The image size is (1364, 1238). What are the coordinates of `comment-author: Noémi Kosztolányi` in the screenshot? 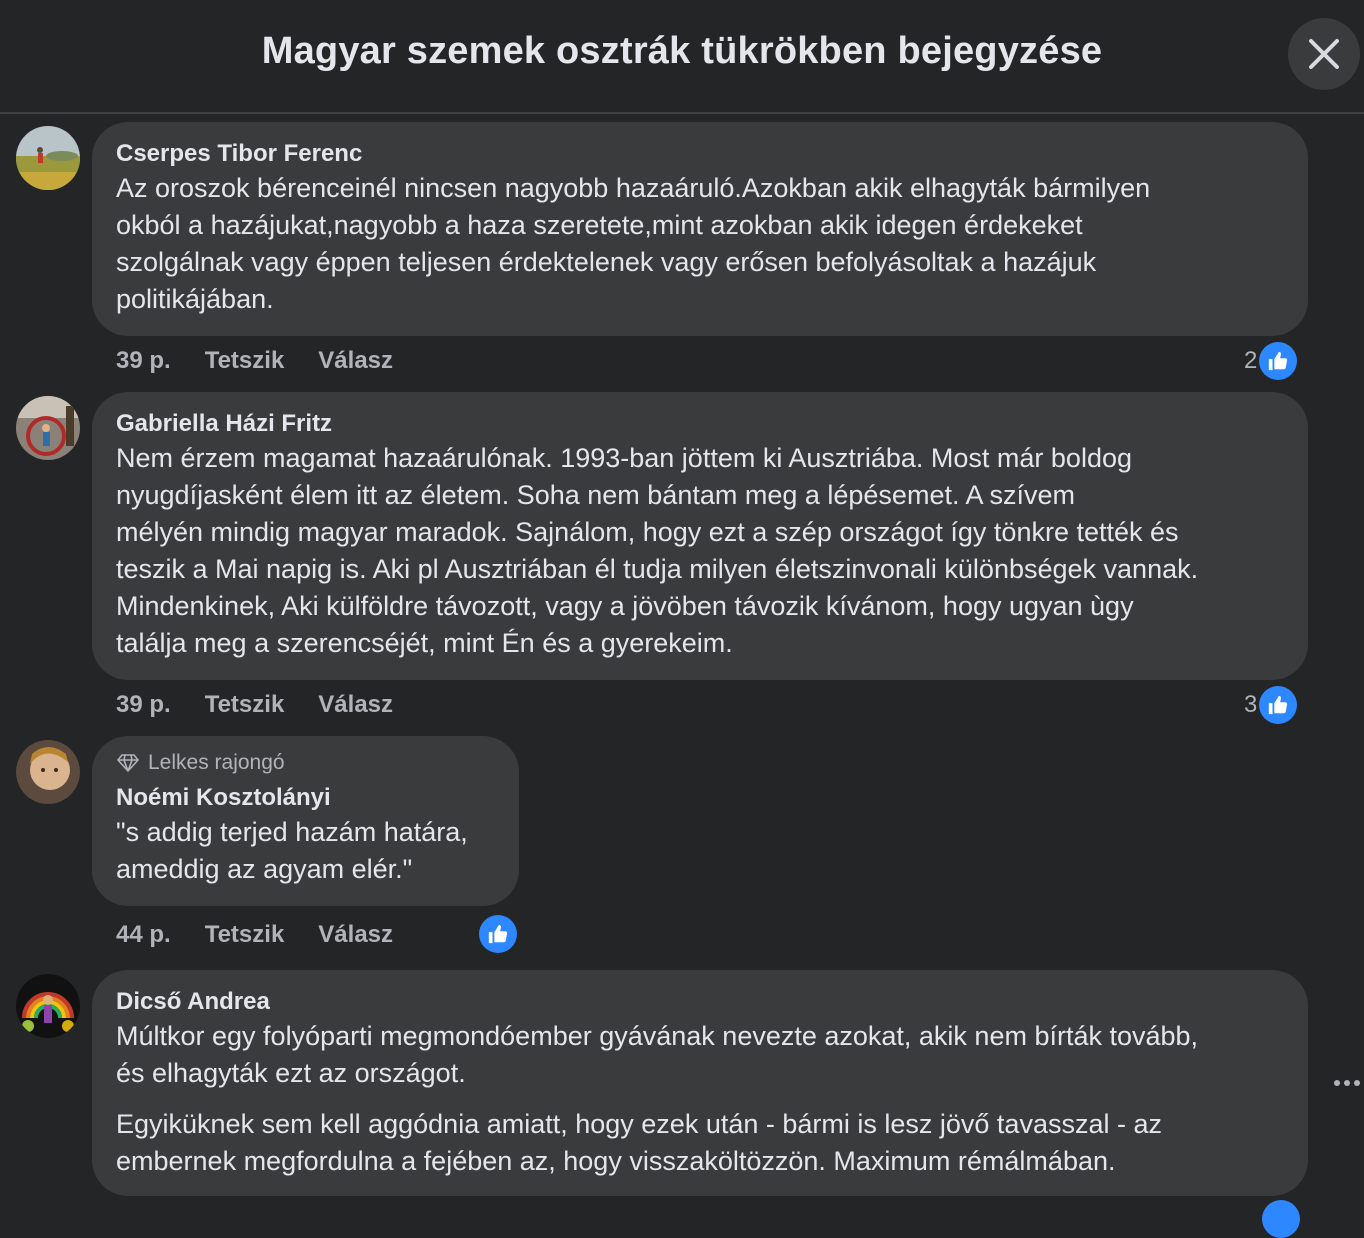 It's located at (223, 798).